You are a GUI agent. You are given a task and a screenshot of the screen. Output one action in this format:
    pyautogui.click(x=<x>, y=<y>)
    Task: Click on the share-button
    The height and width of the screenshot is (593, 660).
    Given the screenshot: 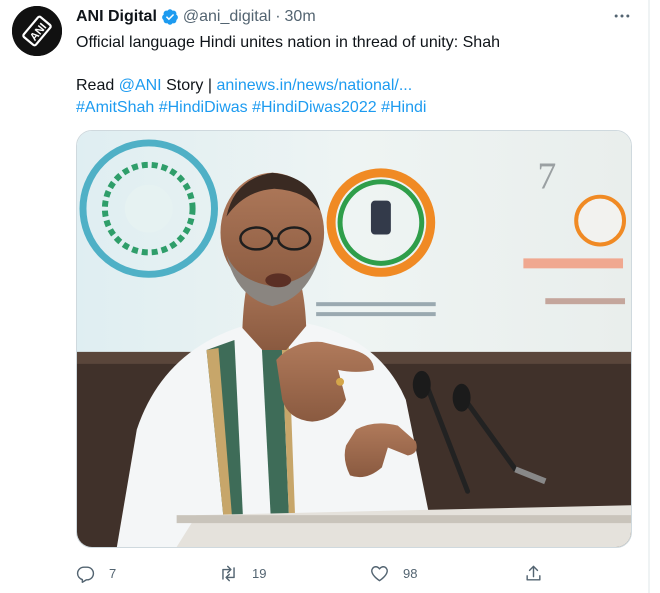 What is the action you would take?
    pyautogui.click(x=533, y=573)
    